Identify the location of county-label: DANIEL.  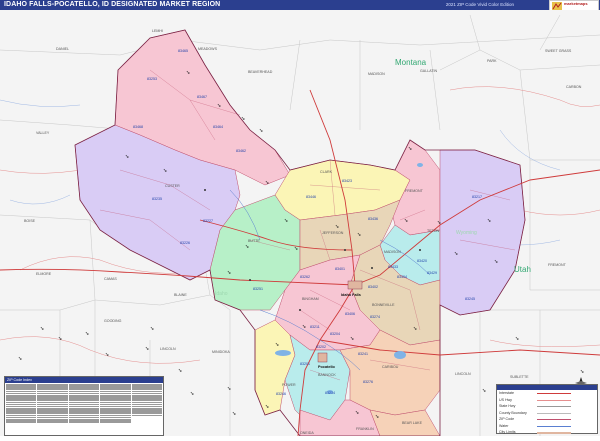
(62, 49).